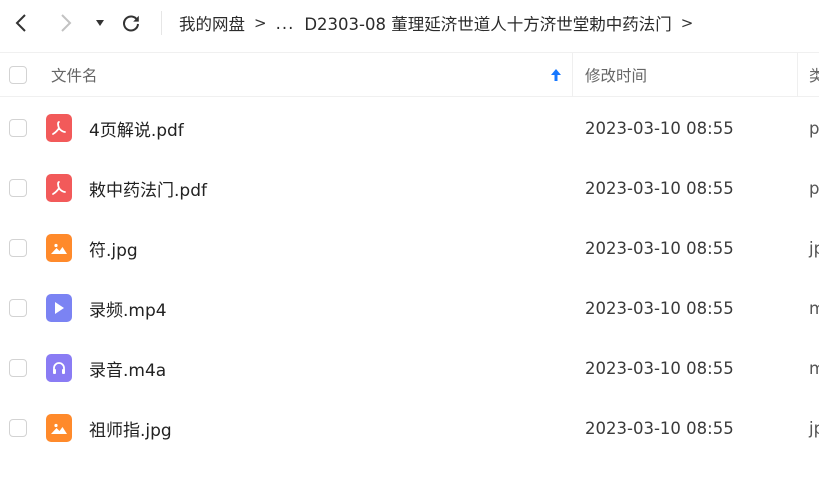 The width and height of the screenshot is (819, 479). I want to click on history-dropdown-button, so click(100, 23).